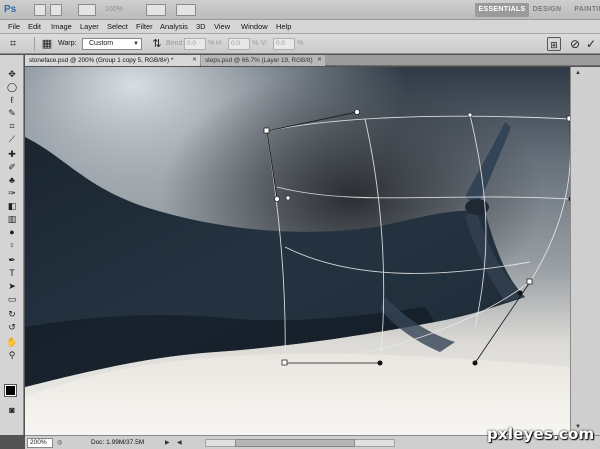 This screenshot has width=600, height=449. Describe the element at coordinates (12, 193) in the screenshot. I see `history-brush-icon: ✑` at that location.